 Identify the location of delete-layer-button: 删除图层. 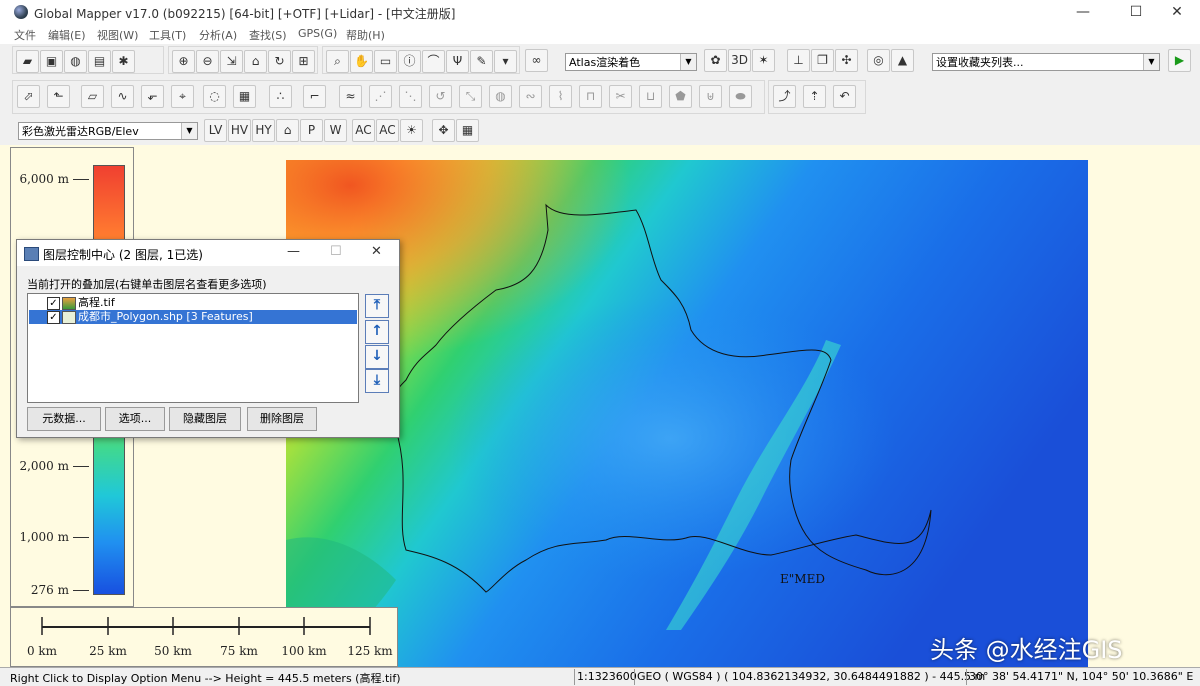
(282, 419).